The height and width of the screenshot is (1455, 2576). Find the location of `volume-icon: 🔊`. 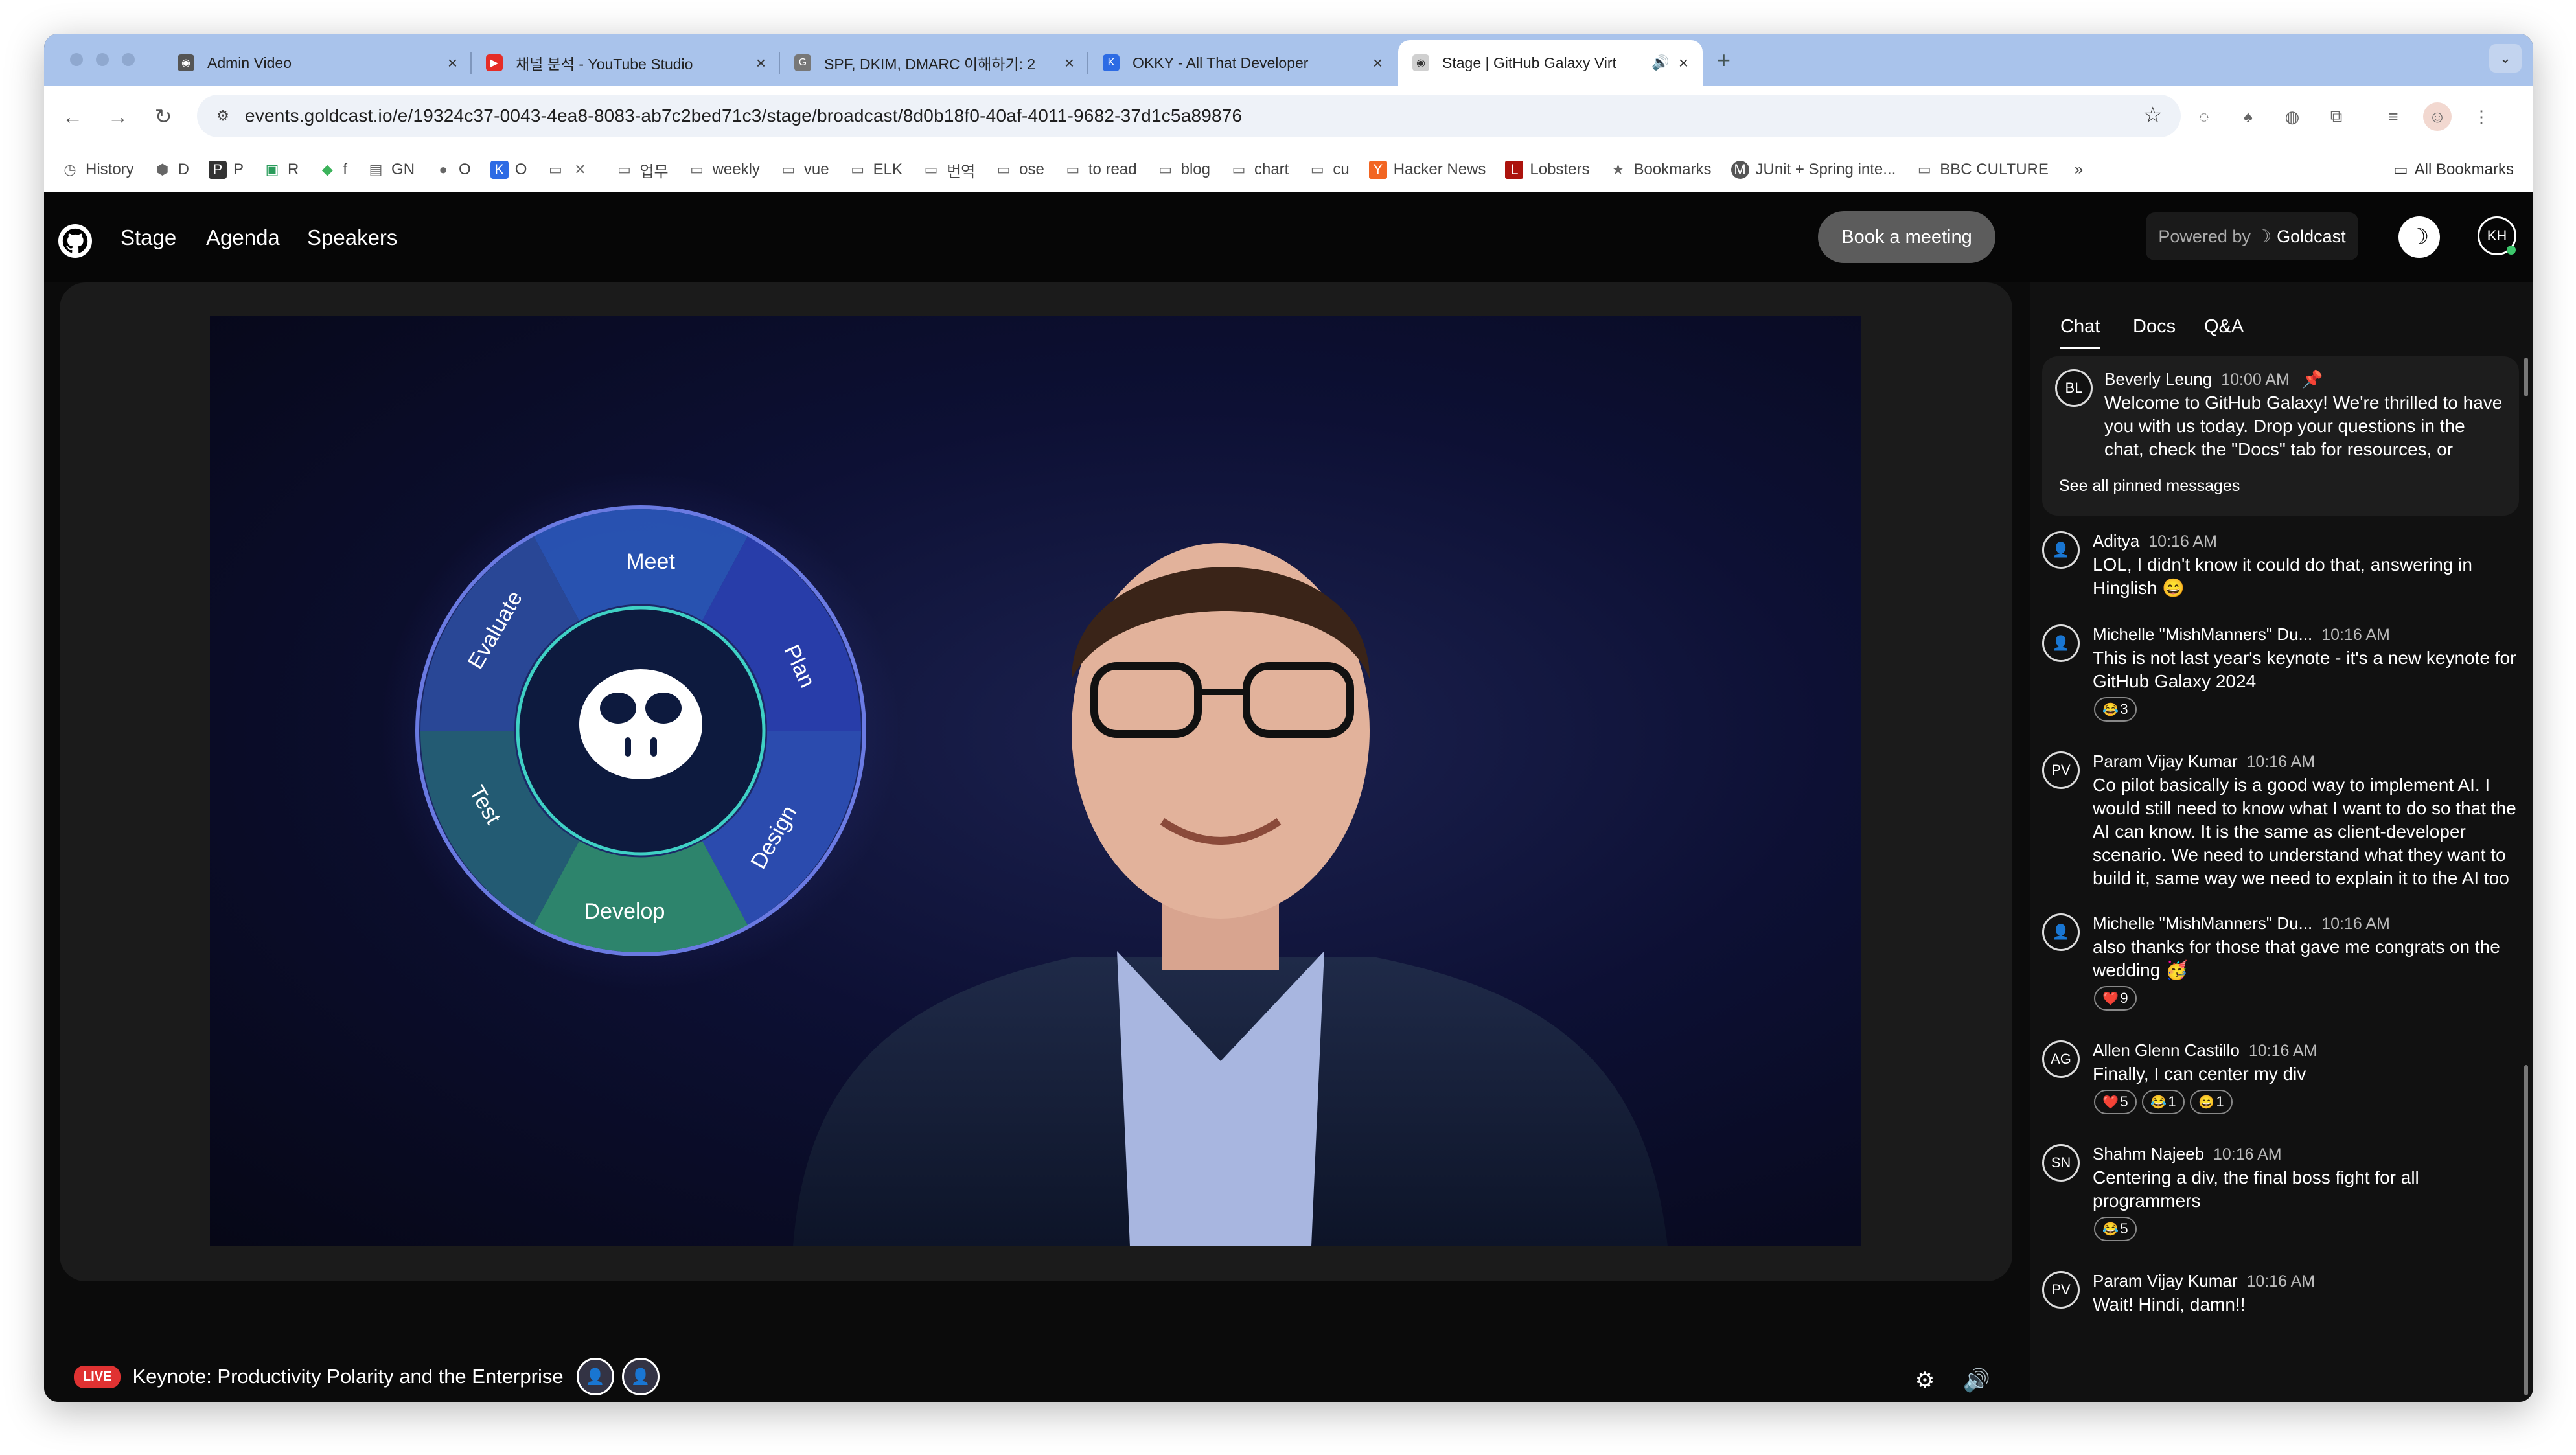

volume-icon: 🔊 is located at coordinates (1977, 1380).